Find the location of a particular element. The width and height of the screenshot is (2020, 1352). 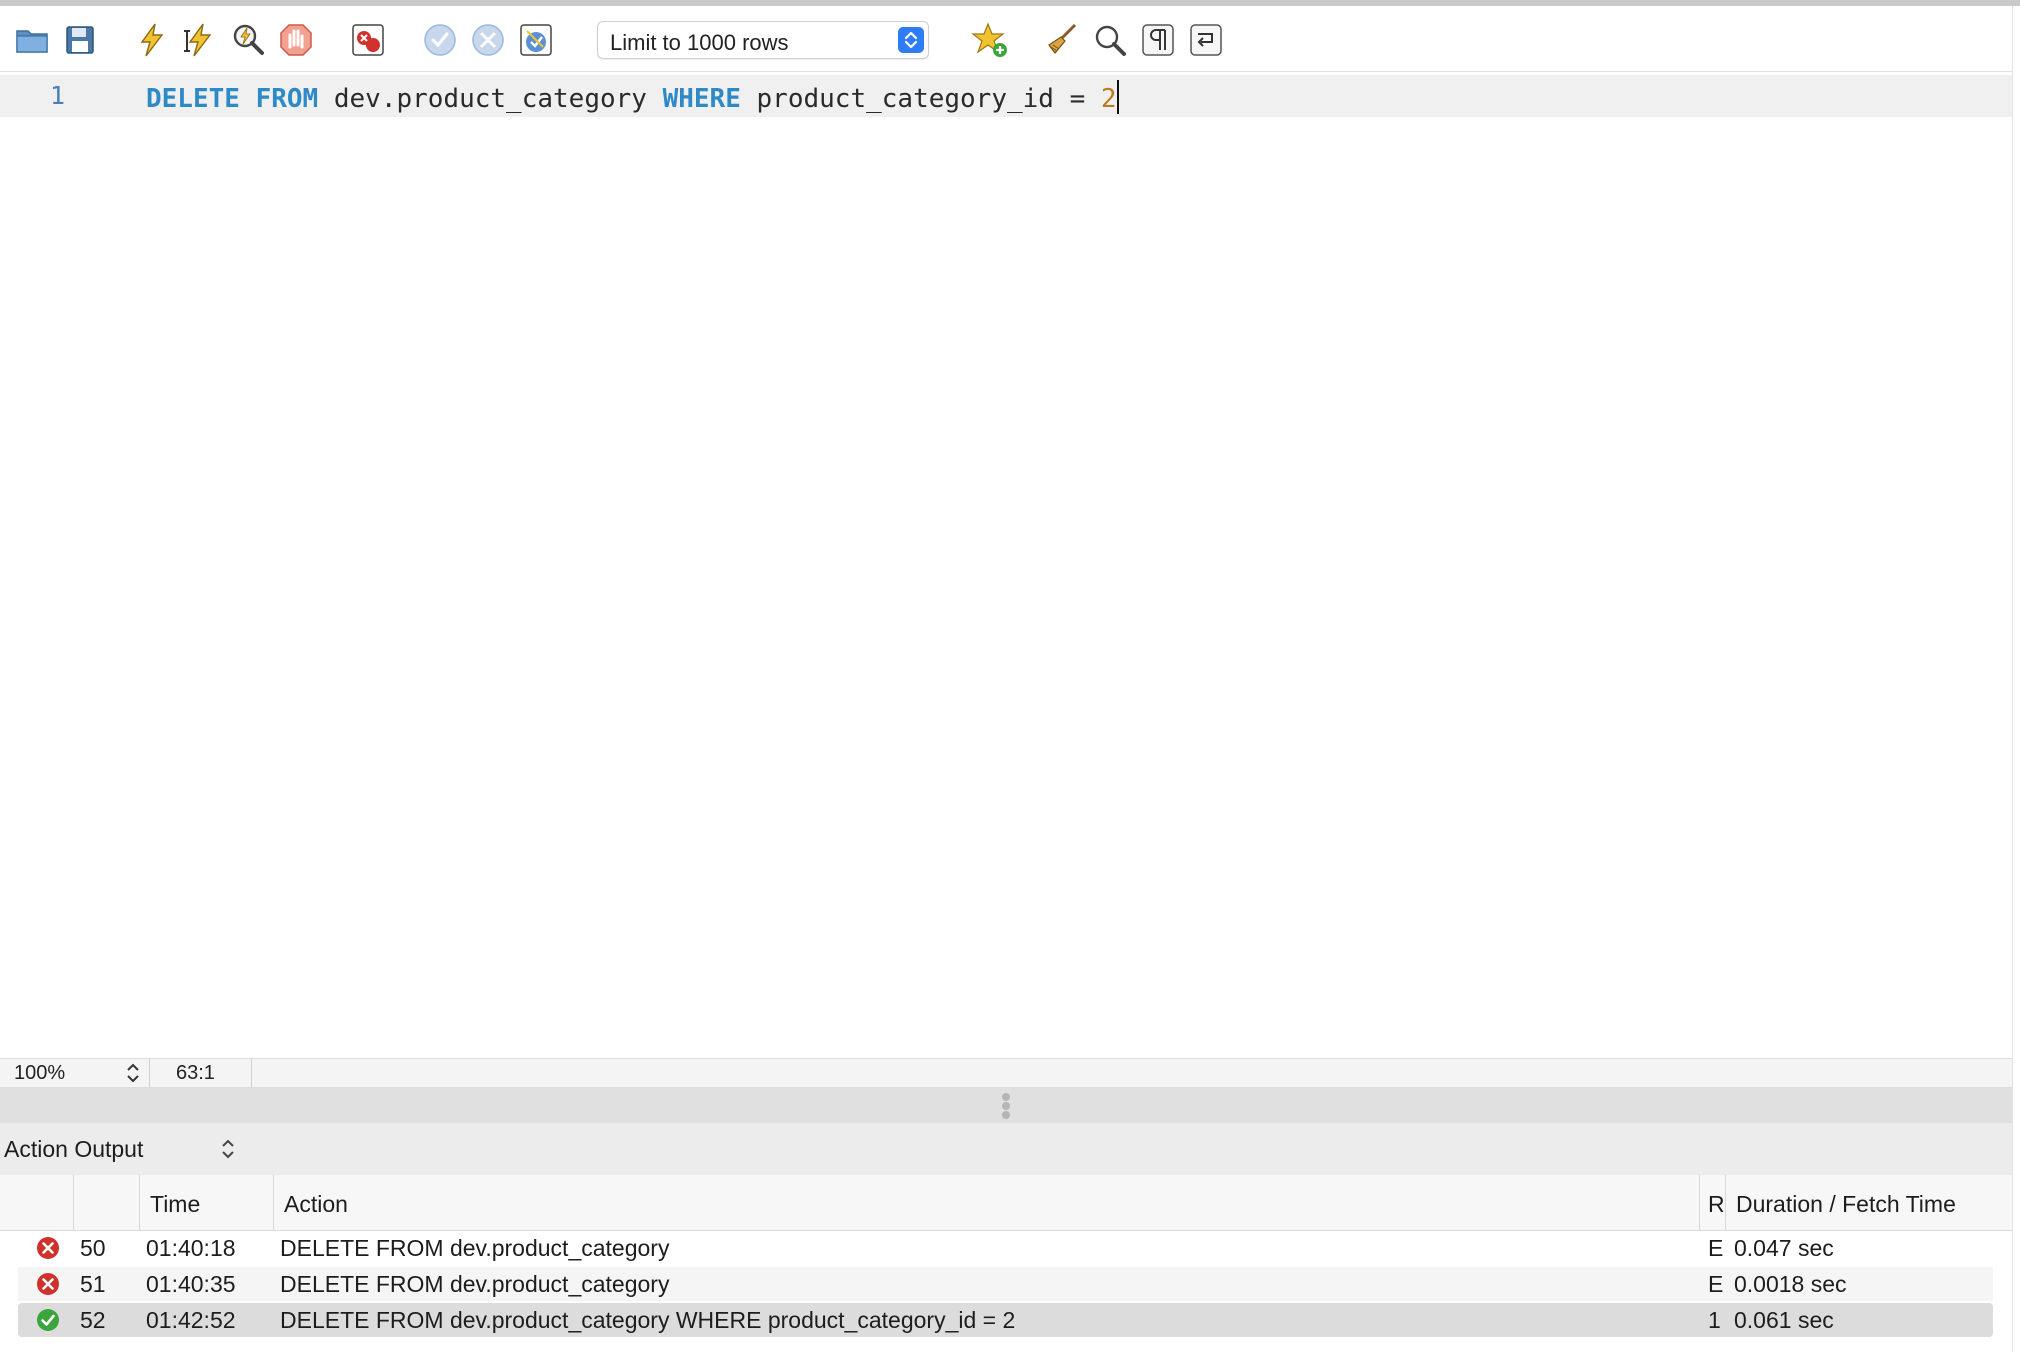

row-time: 01:40:18 is located at coordinates (191, 1248).